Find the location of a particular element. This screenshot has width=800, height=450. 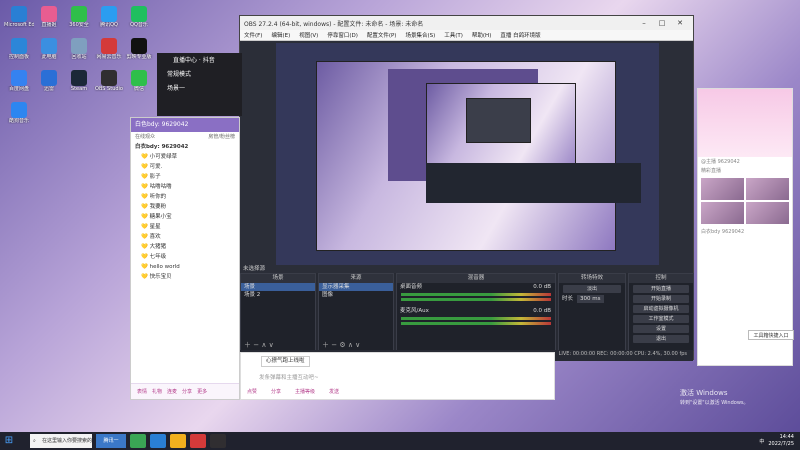

control-button: 工作室模式 is located at coordinates (661, 319).